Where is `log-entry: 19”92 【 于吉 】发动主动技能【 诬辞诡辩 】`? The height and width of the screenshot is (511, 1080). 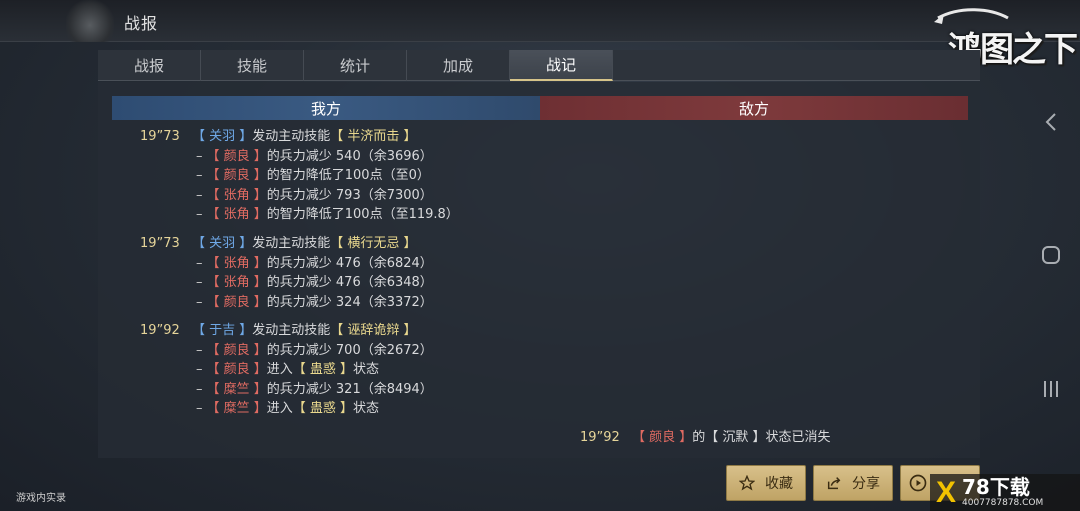 log-entry: 19”92 【 于吉 】发动主动技能【 诬辞诡辩 】 is located at coordinates (278, 331).